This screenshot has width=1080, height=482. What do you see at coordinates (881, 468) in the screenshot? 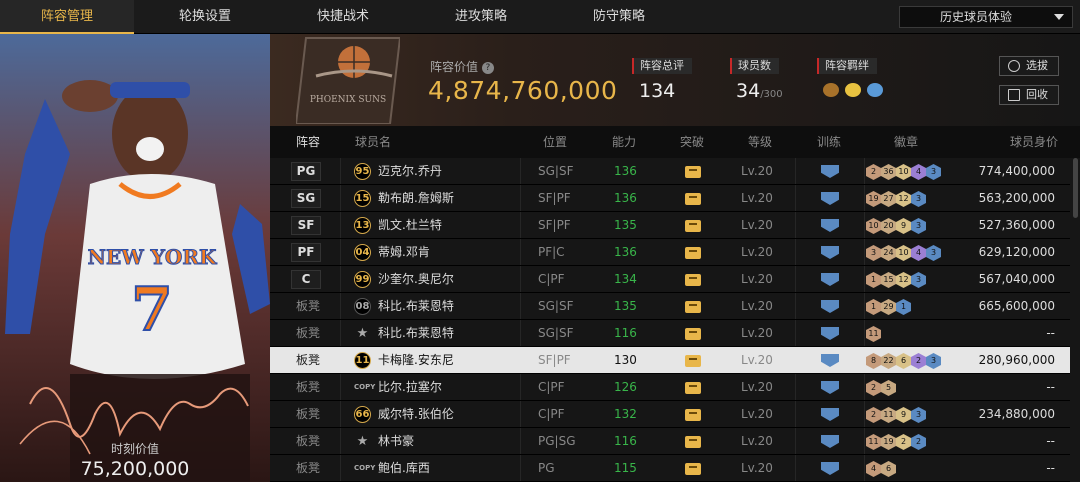
I see `badge-list: 46` at bounding box center [881, 468].